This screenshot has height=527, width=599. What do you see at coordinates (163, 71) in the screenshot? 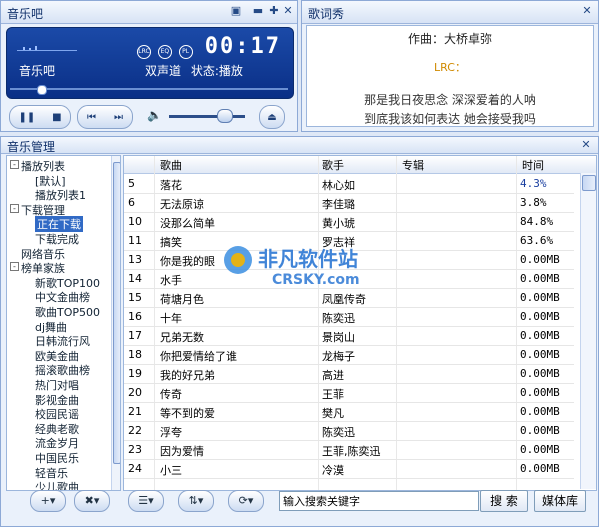
I see `channel-text: 双声道` at bounding box center [163, 71].